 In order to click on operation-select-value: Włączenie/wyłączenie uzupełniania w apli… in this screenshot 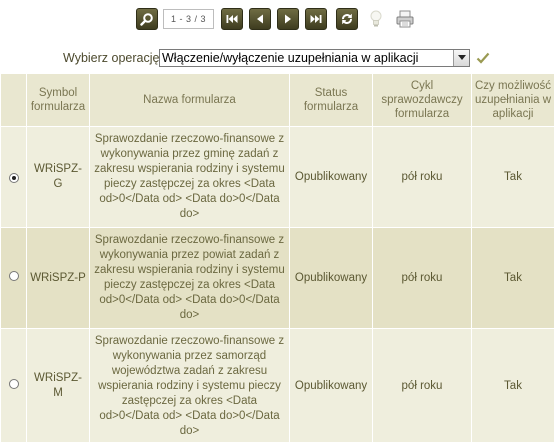, I will do `click(290, 58)`.